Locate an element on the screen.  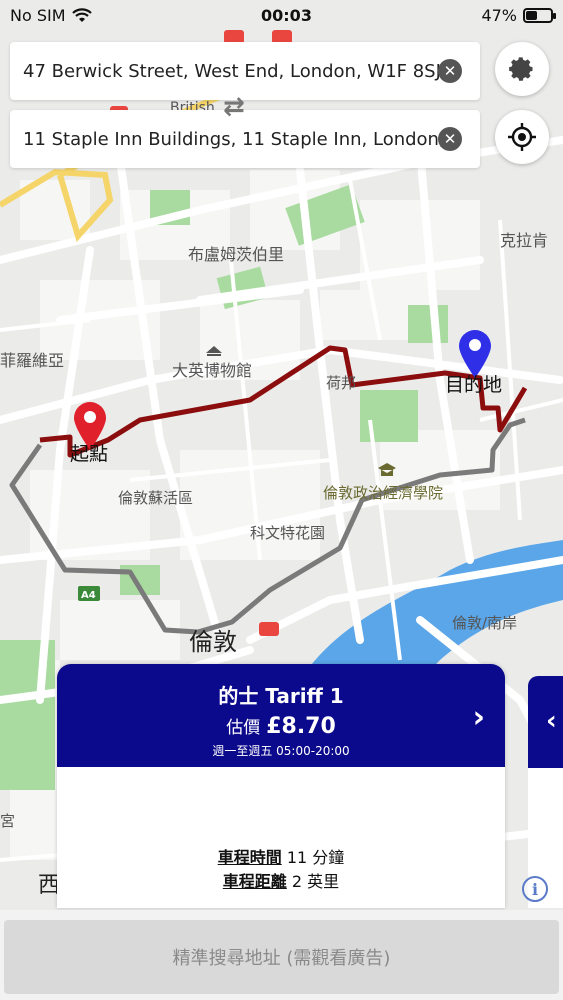
fare-hours: 週一至週五 05:00-20:00 is located at coordinates (281, 751).